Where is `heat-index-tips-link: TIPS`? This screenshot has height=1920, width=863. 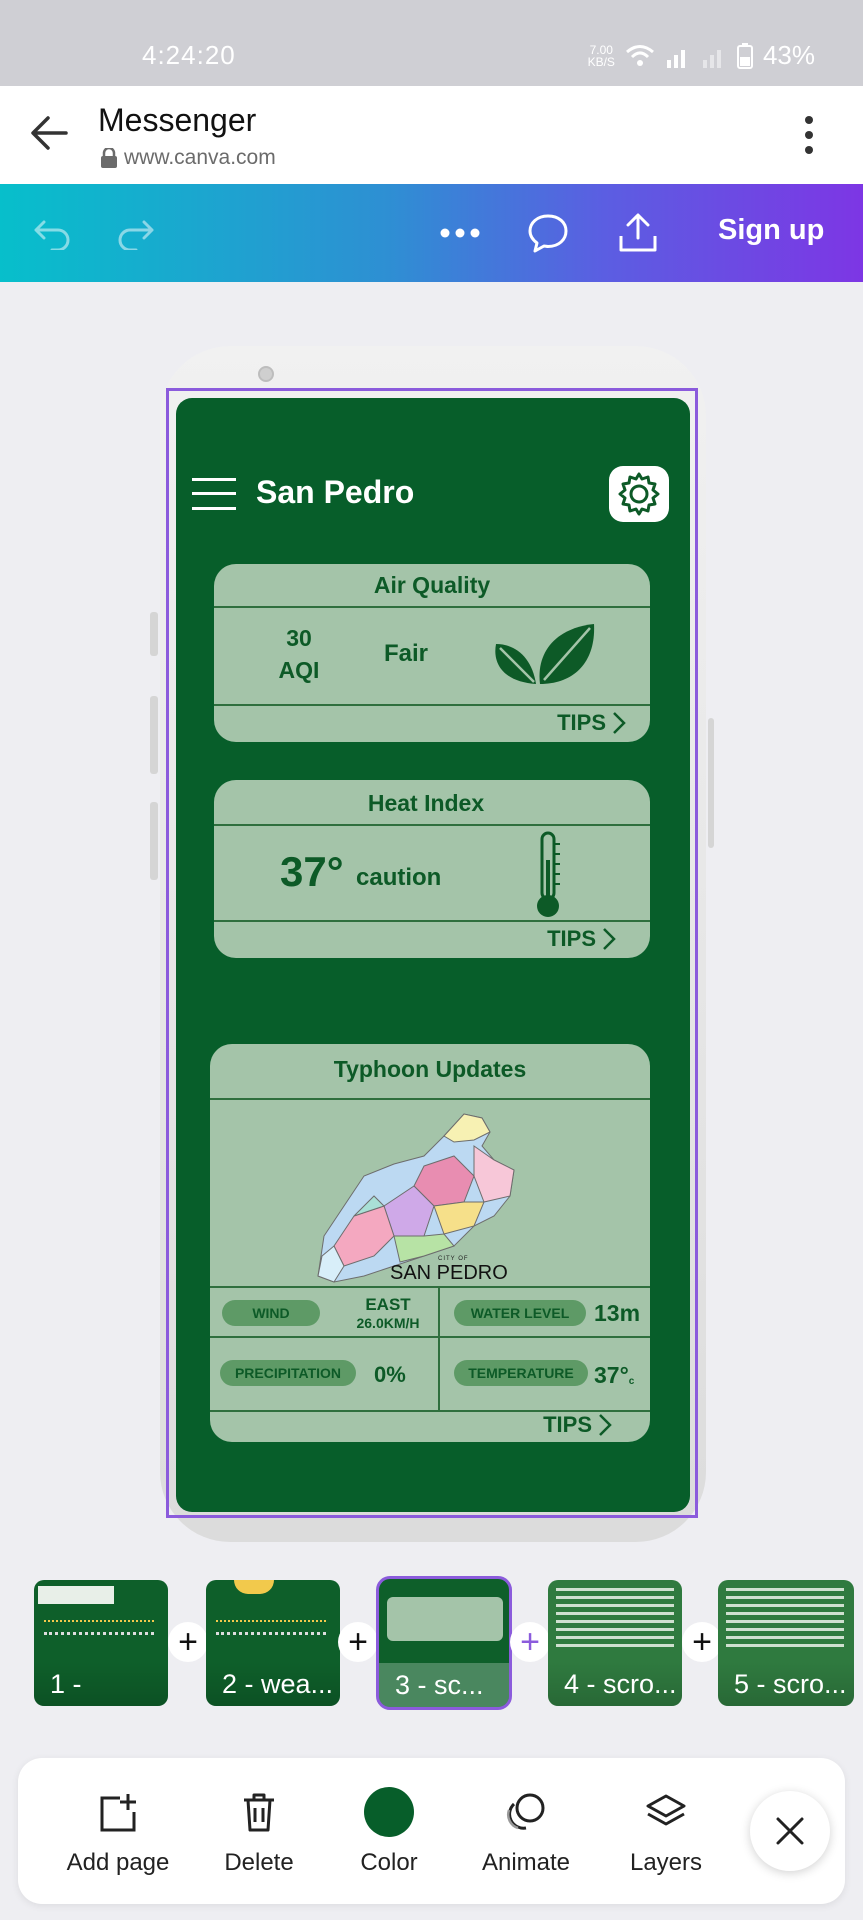 heat-index-tips-link: TIPS is located at coordinates (581, 939).